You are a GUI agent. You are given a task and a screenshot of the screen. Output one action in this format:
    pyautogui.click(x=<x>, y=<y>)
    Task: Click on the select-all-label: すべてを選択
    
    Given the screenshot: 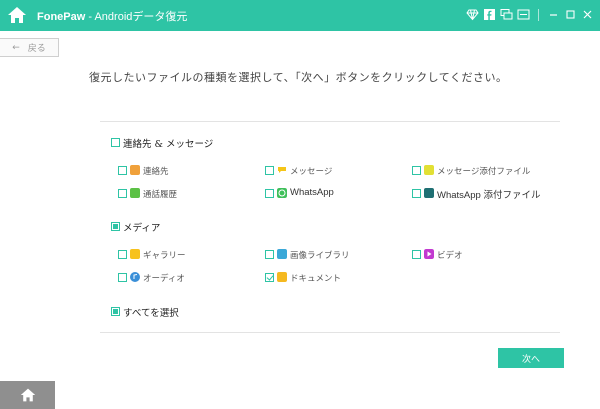 What is the action you would take?
    pyautogui.click(x=151, y=313)
    